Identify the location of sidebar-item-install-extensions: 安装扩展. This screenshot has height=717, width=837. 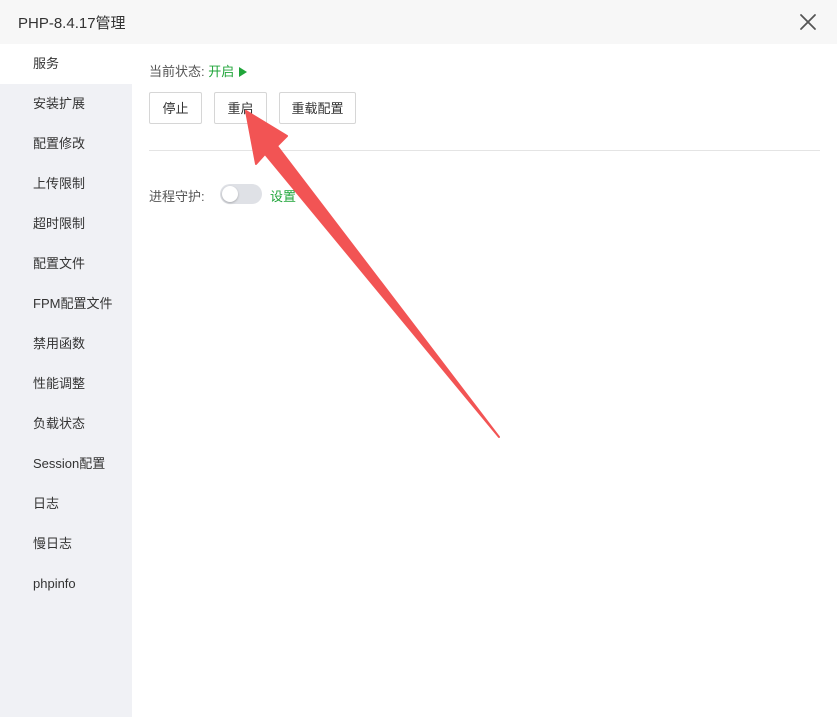
(66, 104).